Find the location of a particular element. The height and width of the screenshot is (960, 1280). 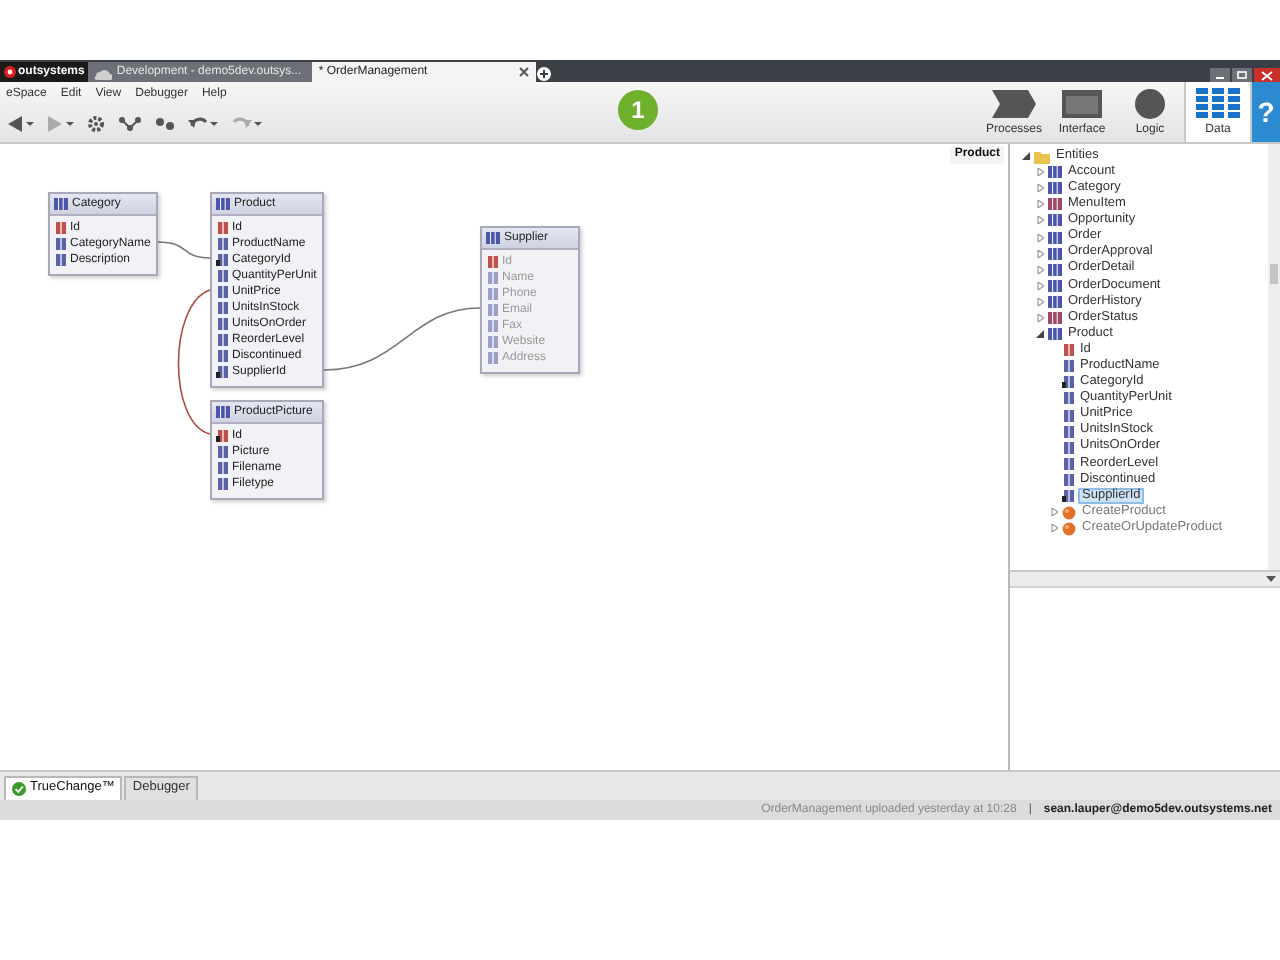

nodes-icon is located at coordinates (130, 124).